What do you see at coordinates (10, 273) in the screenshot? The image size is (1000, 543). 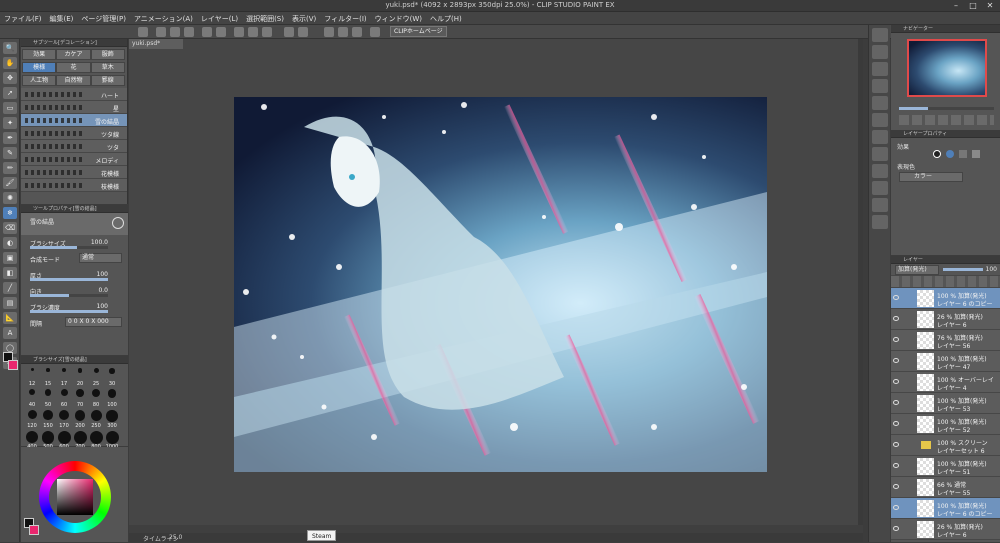 I see `gradient-tool-icon: ◧` at bounding box center [10, 273].